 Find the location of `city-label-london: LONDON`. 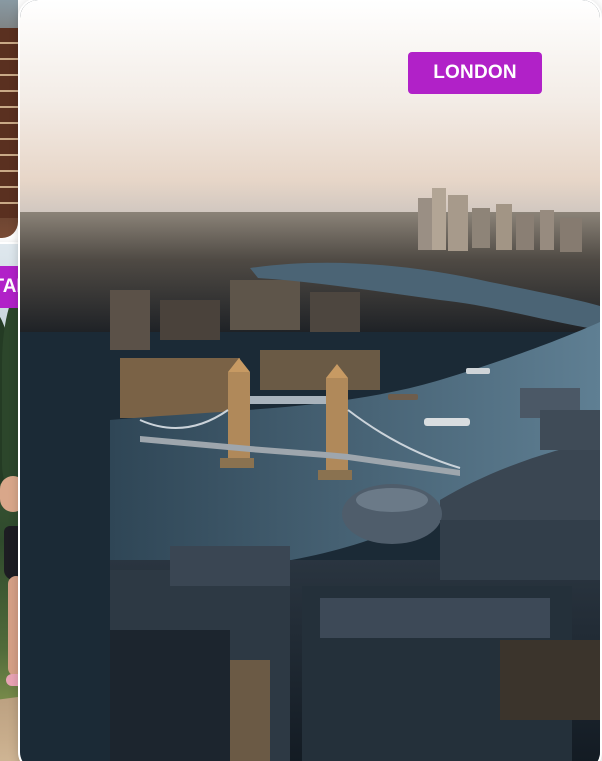

city-label-london: LONDON is located at coordinates (475, 73).